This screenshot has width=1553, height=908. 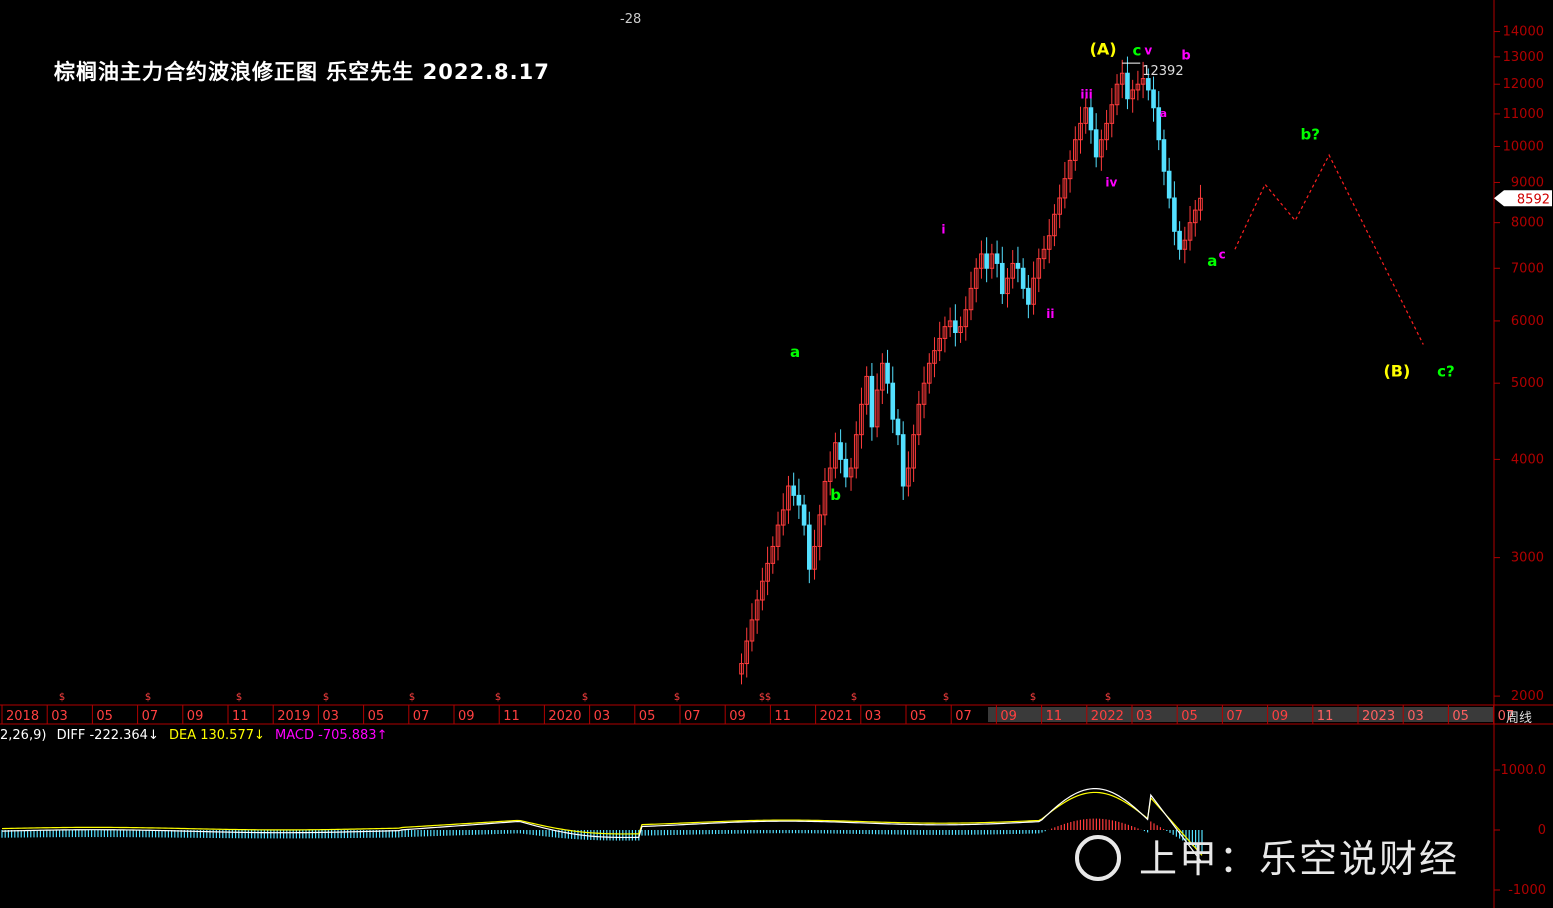 I want to click on wave-label: v, so click(x=1148, y=50).